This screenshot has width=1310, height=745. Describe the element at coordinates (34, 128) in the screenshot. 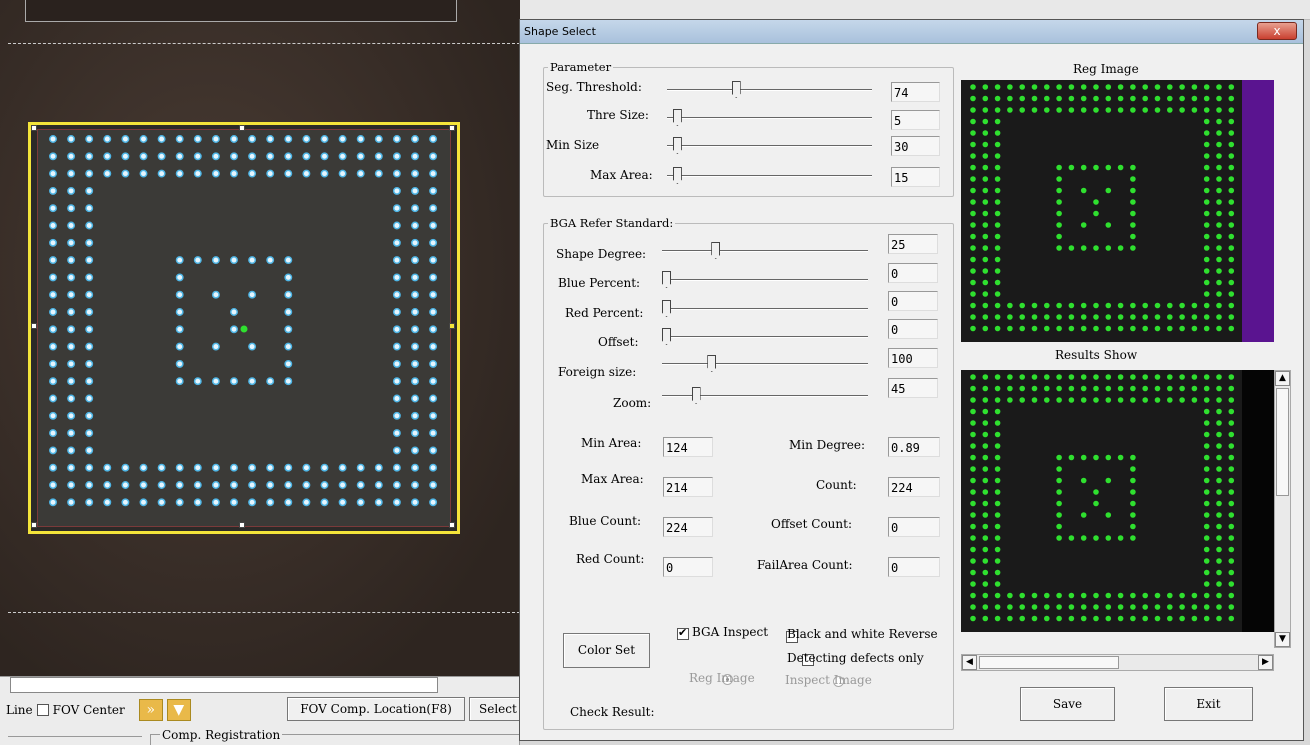

I see `resize-handle-top-left` at that location.